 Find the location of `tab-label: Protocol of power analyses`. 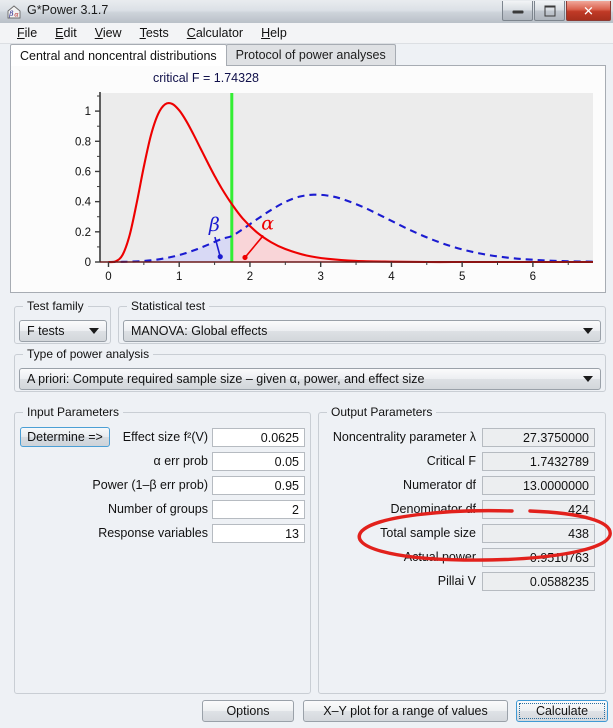

tab-label: Protocol of power analyses is located at coordinates (310, 55).